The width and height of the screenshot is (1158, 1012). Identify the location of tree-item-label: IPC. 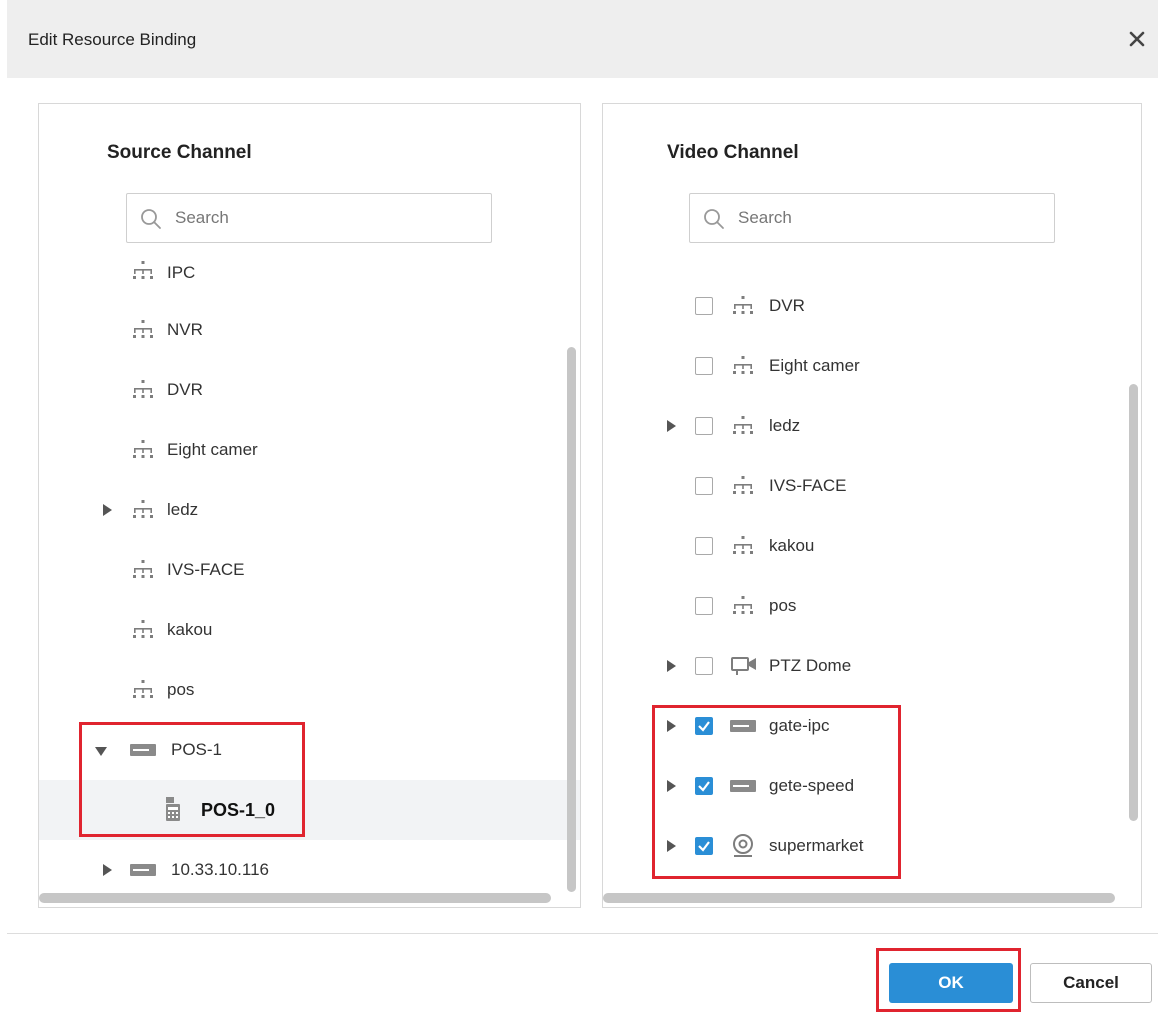
(181, 272).